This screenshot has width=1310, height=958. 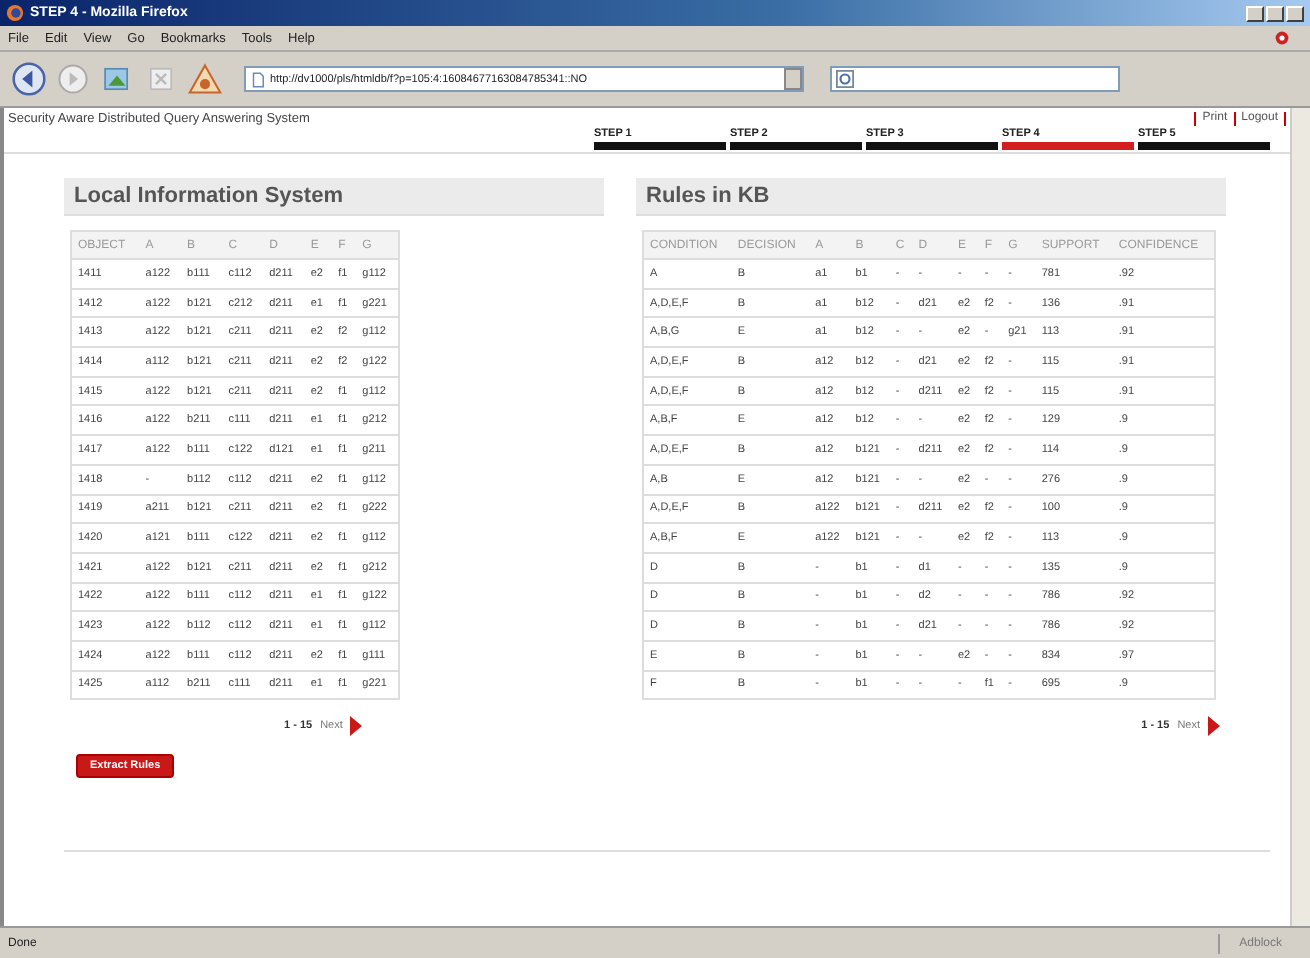 I want to click on forward-icon, so click(x=73, y=79).